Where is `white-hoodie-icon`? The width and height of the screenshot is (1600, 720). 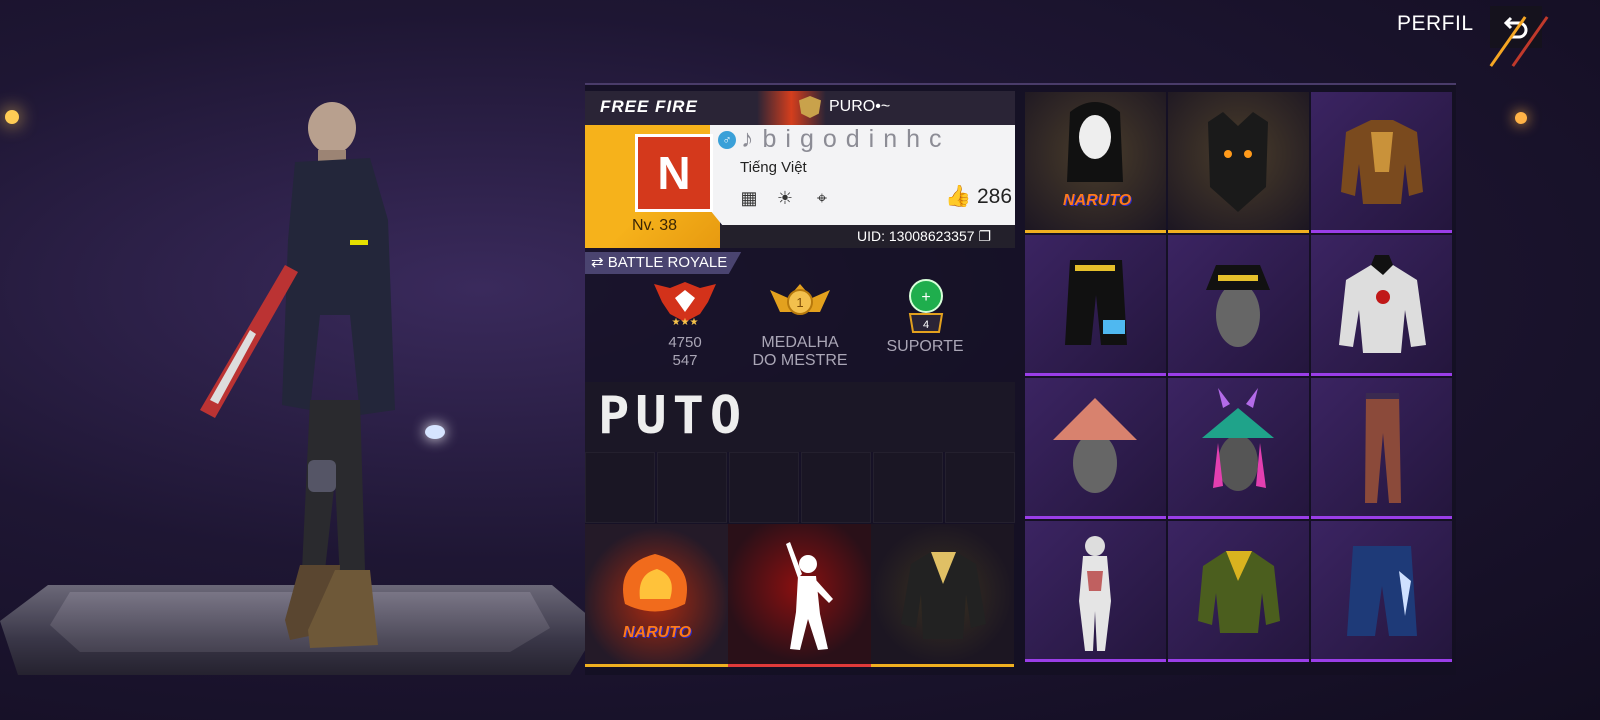 white-hoodie-icon is located at coordinates (1095, 593).